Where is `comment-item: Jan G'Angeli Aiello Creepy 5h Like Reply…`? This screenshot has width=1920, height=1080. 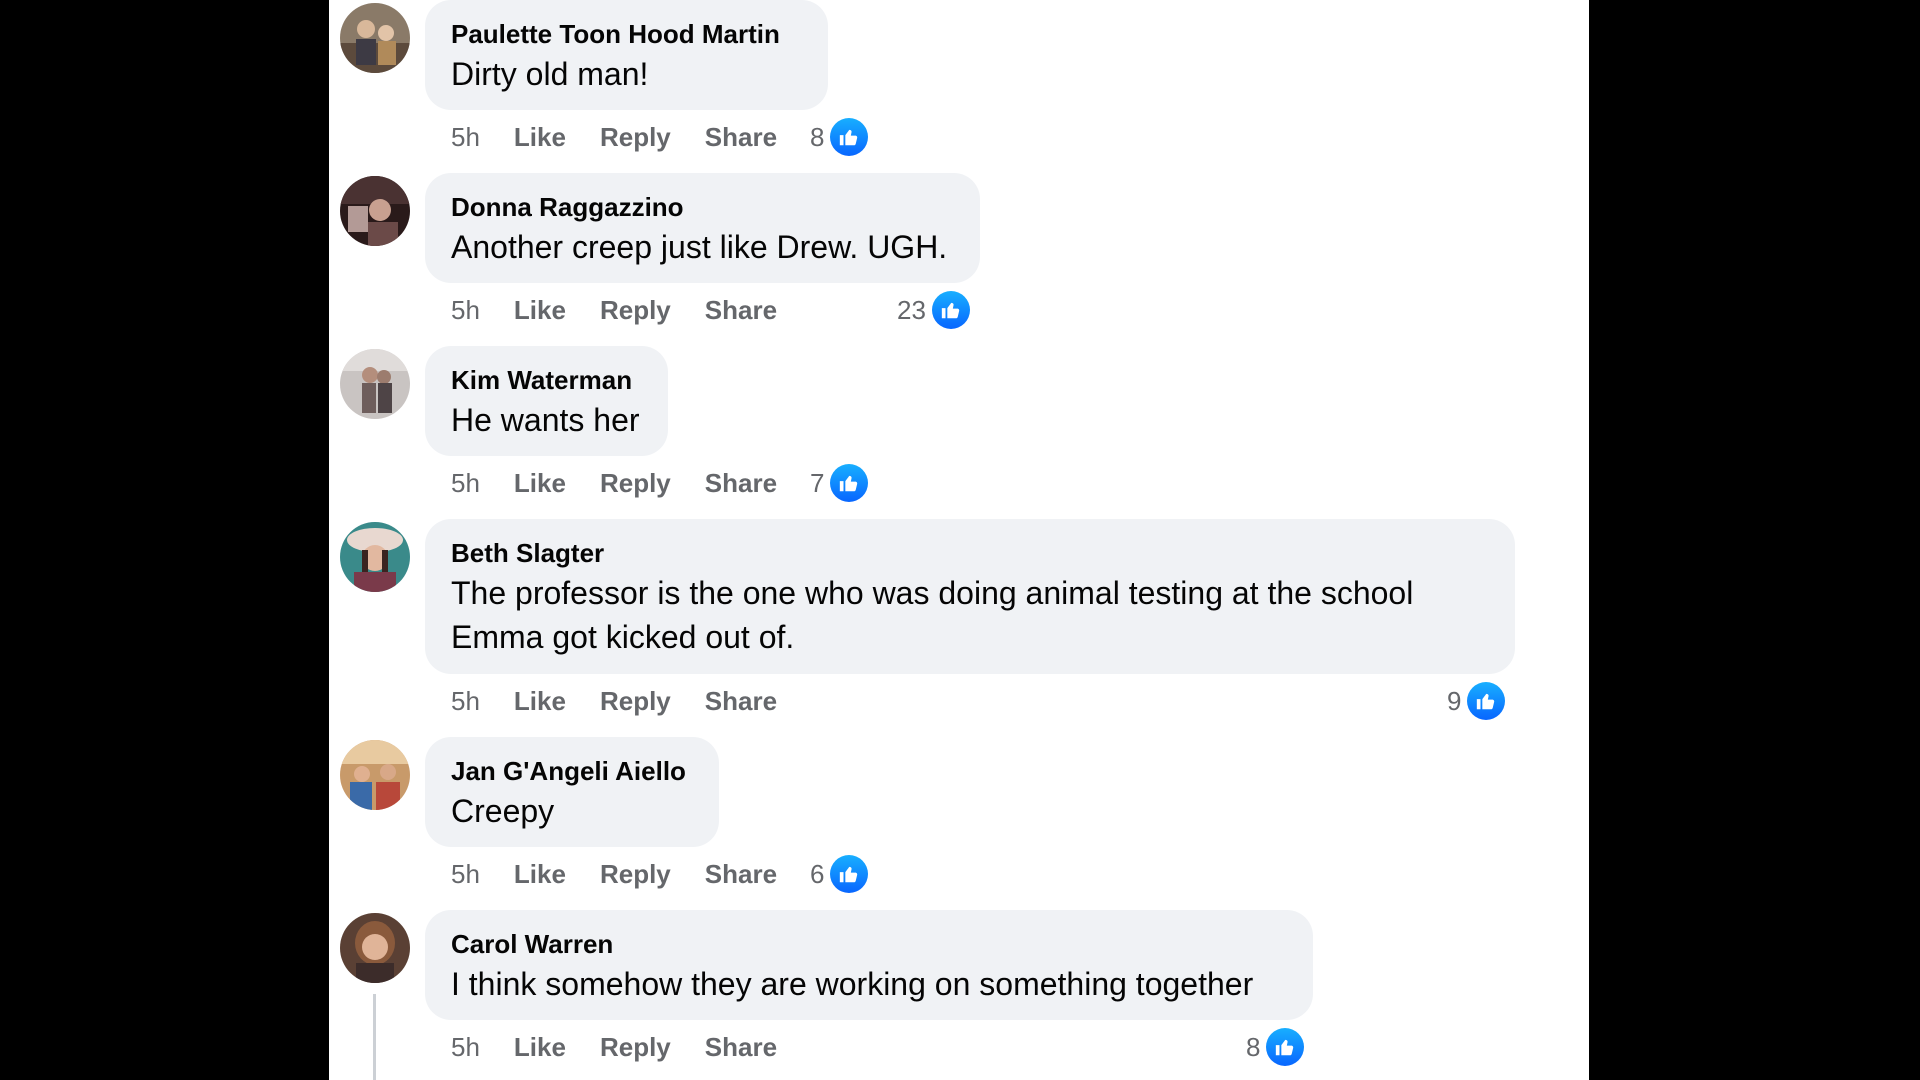
comment-item: Jan G'Angeli Aiello Creepy 5h Like Reply… is located at coordinates (959, 822).